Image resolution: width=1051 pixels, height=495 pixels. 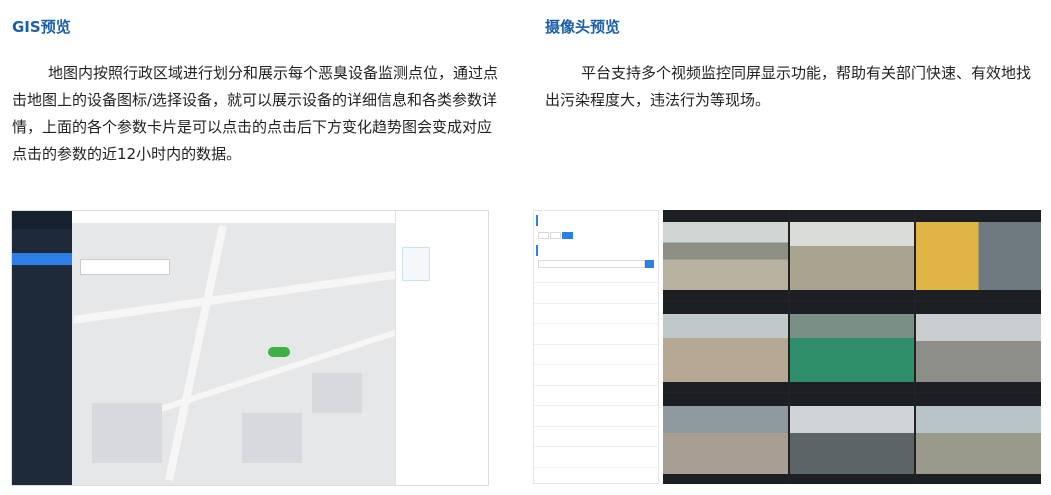 I want to click on gis-nav-item-active, so click(x=42, y=259).